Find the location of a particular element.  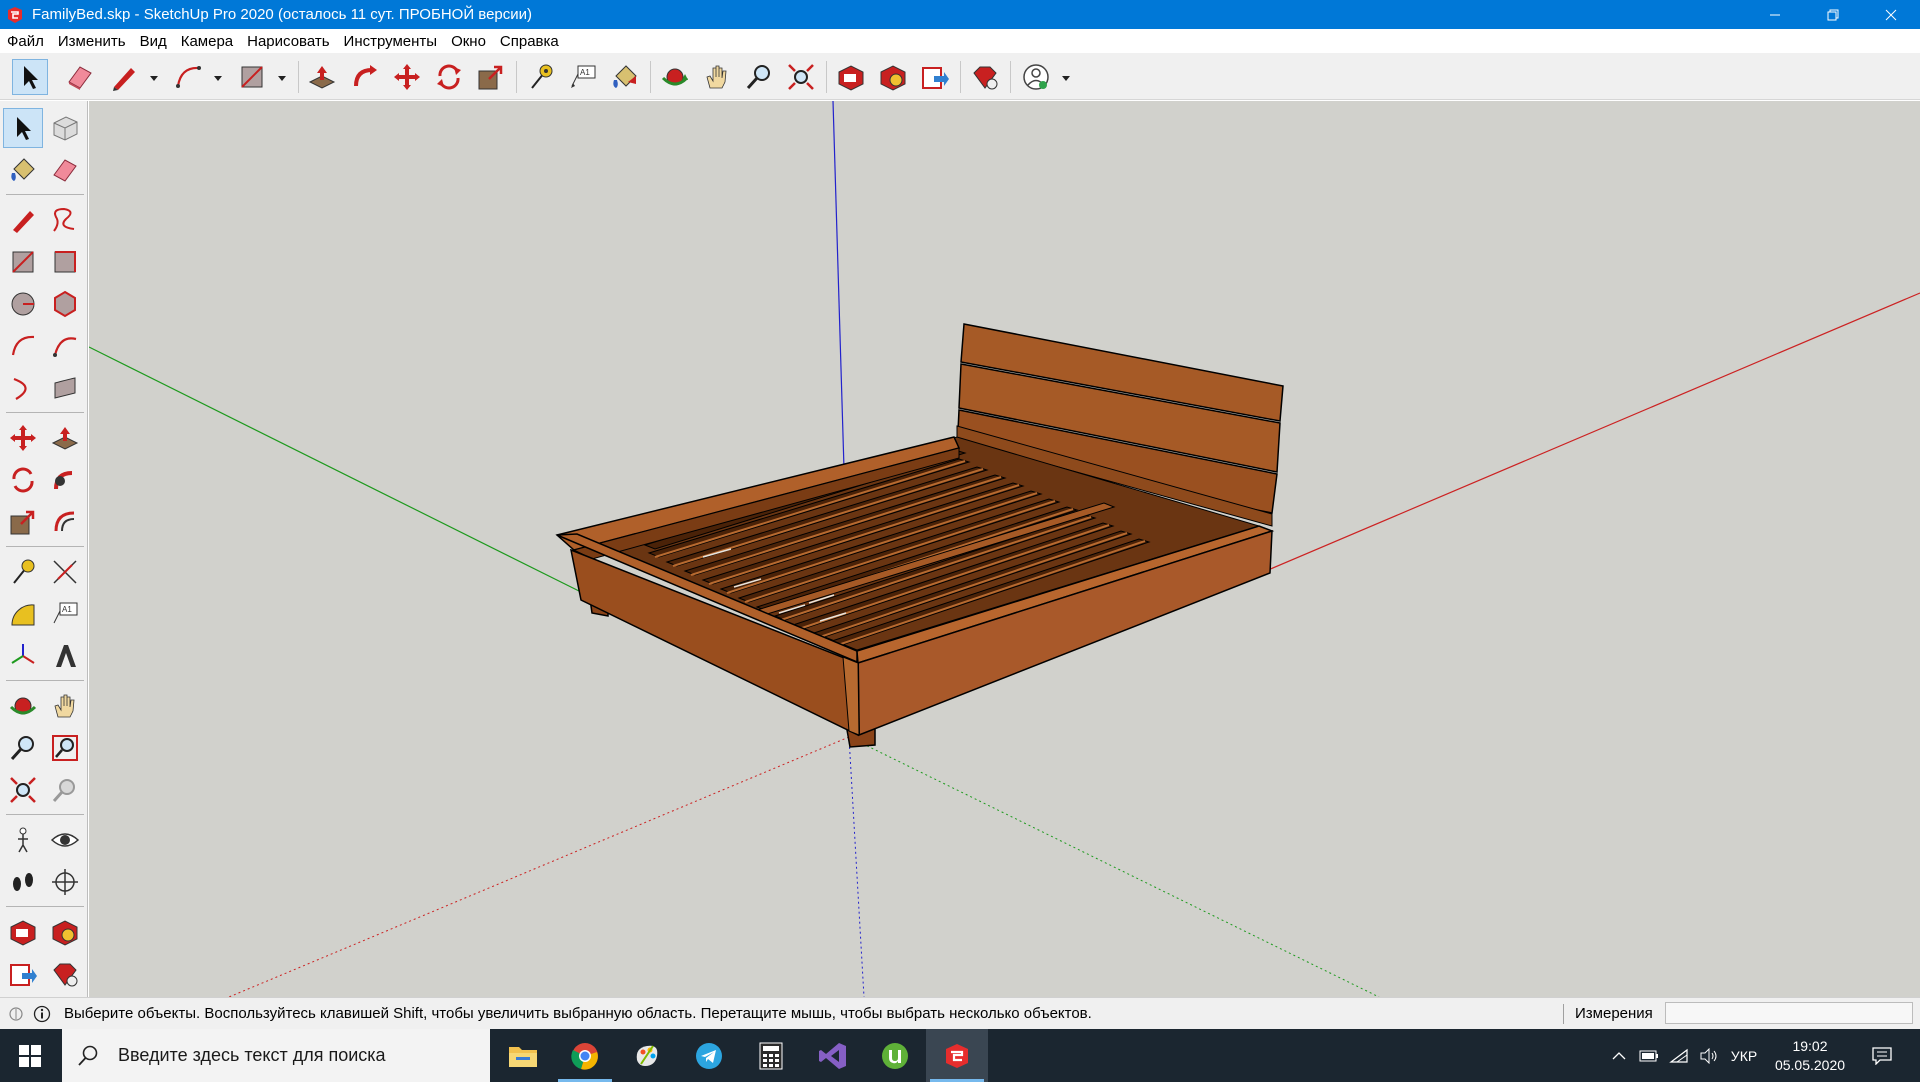

paint-bucket-tool-button is located at coordinates (625, 77).